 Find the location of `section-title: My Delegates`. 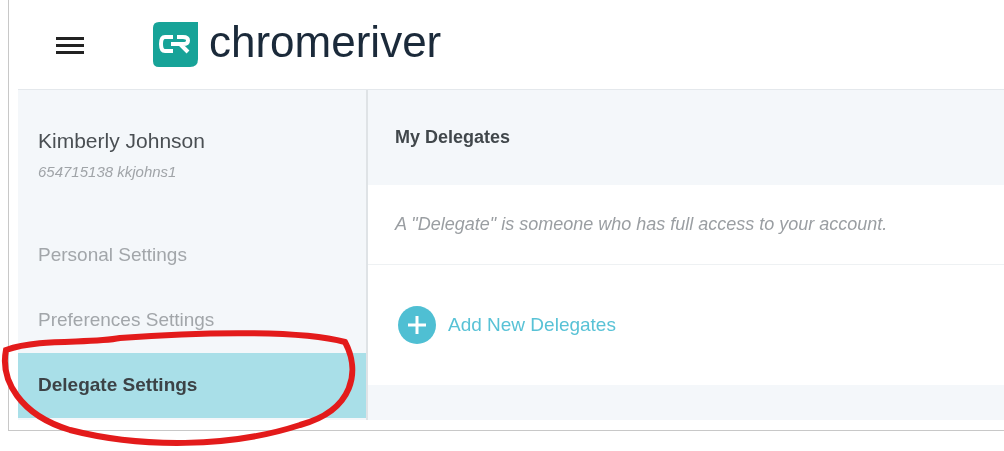

section-title: My Delegates is located at coordinates (453, 137).